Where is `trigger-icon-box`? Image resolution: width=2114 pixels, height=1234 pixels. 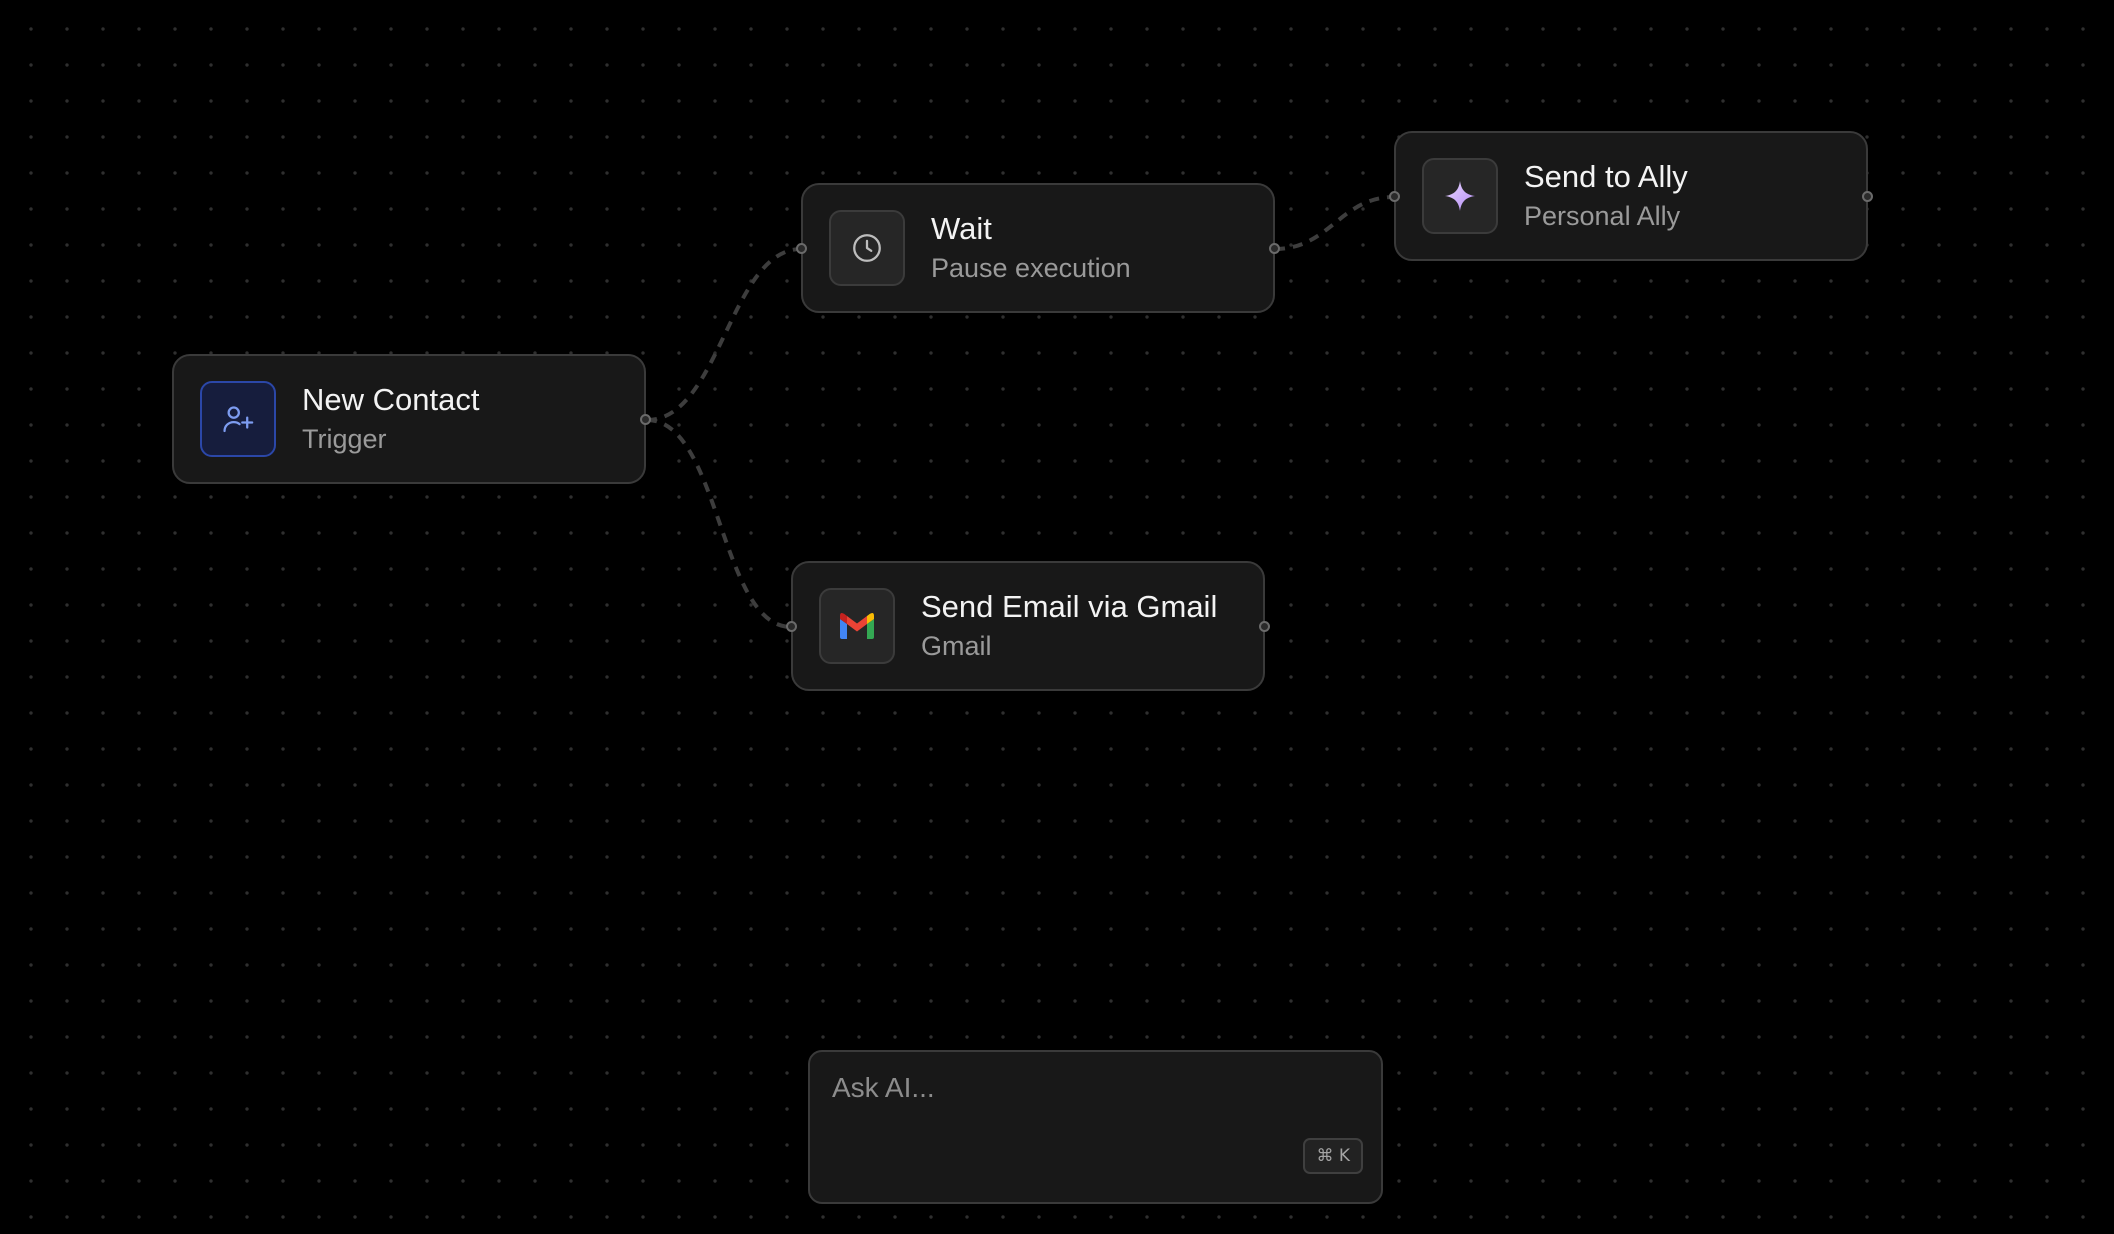 trigger-icon-box is located at coordinates (238, 419).